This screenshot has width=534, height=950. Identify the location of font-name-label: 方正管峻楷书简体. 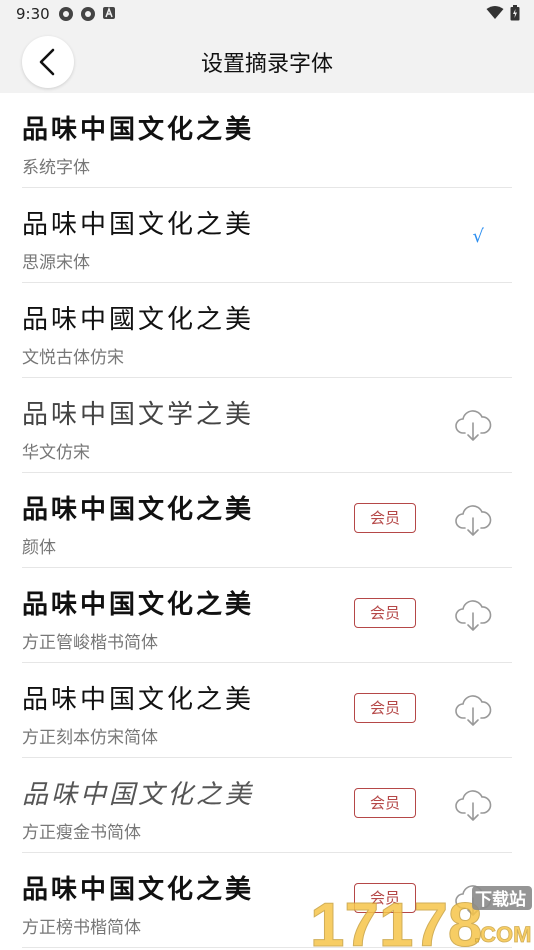
(90, 643).